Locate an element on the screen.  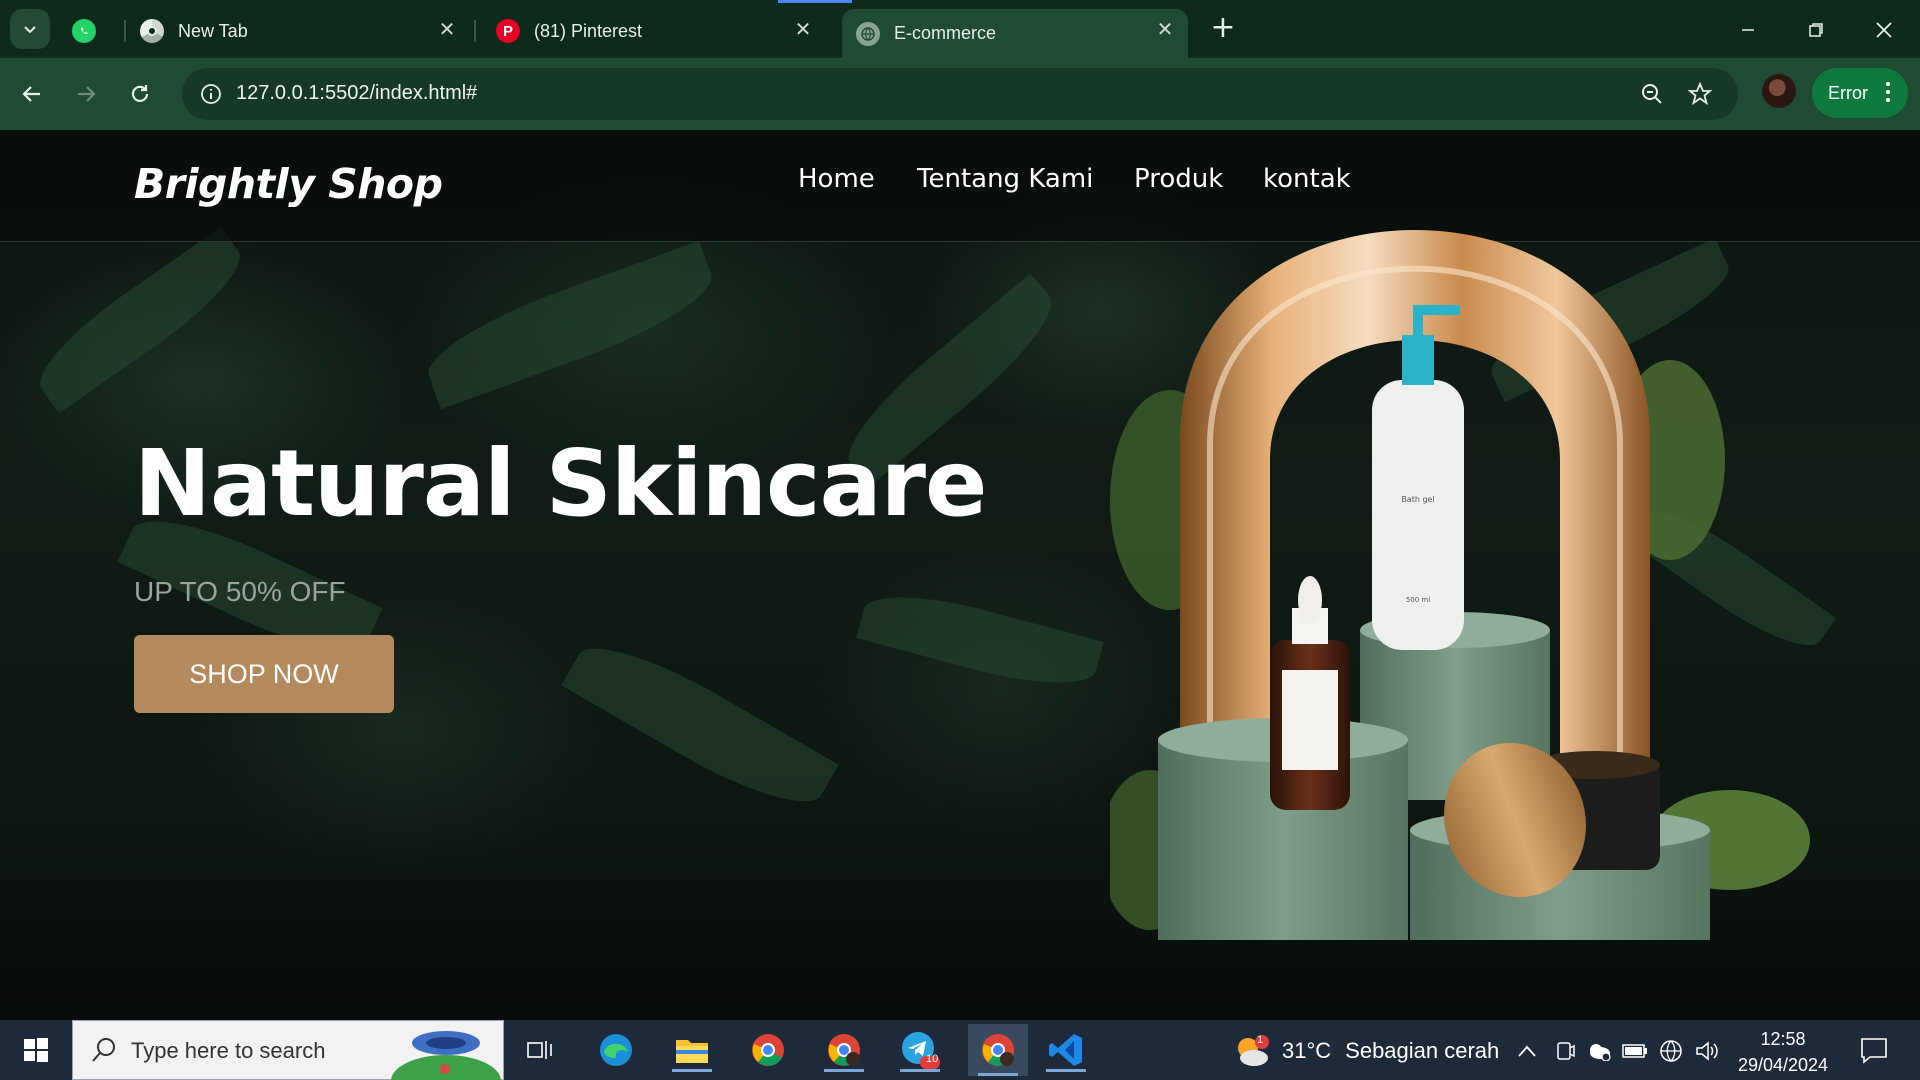
nav-produk: Produk is located at coordinates (1178, 179).